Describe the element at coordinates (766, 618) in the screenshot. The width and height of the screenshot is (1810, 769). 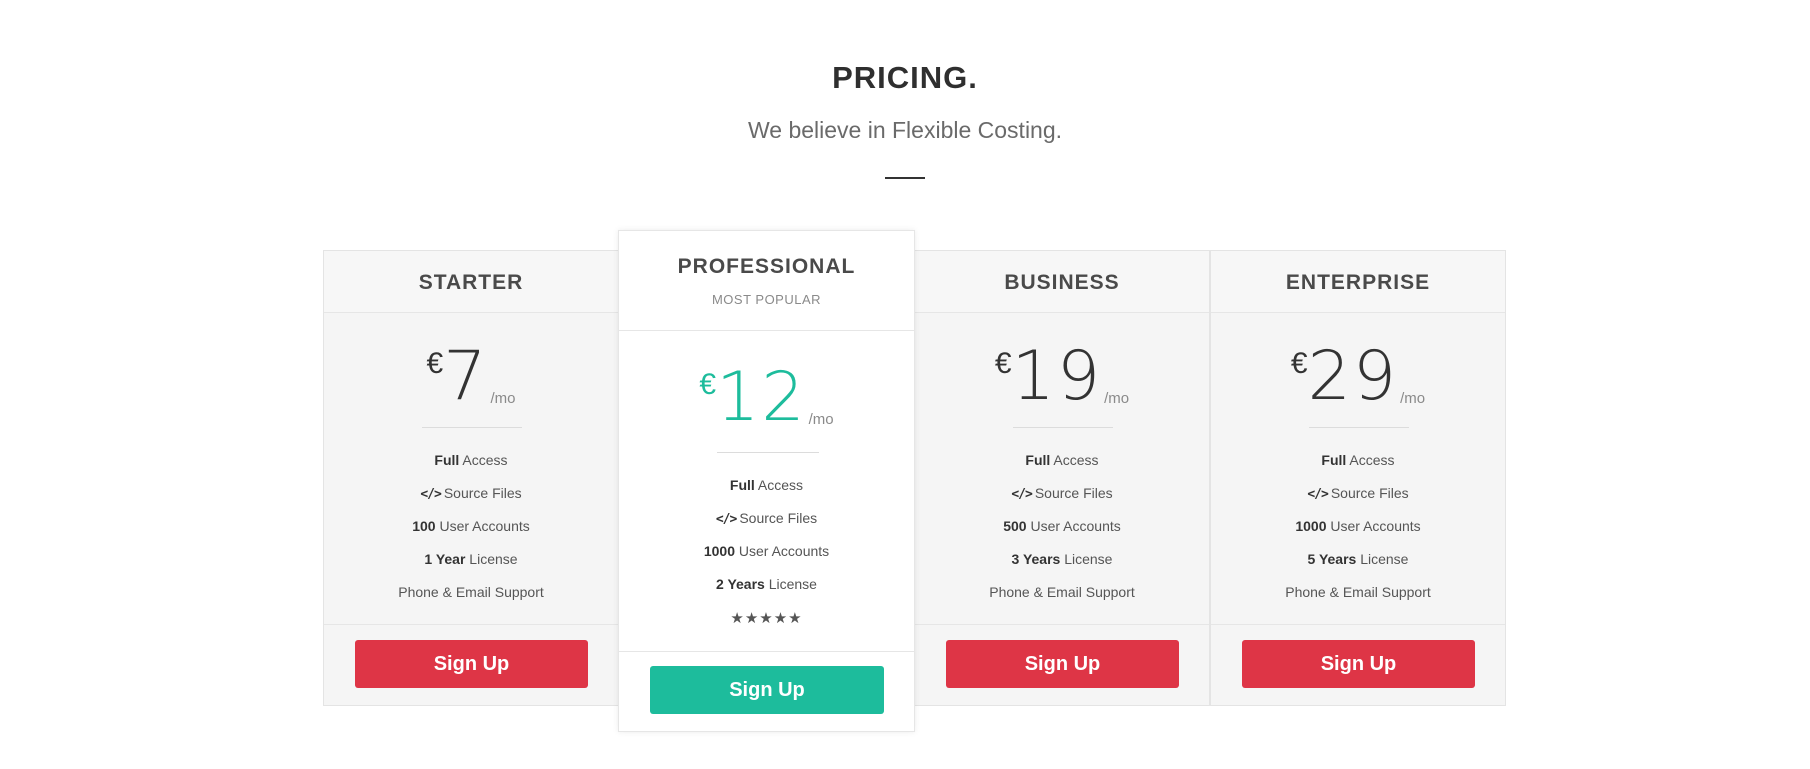
I see `star-rating: ★★★★★` at that location.